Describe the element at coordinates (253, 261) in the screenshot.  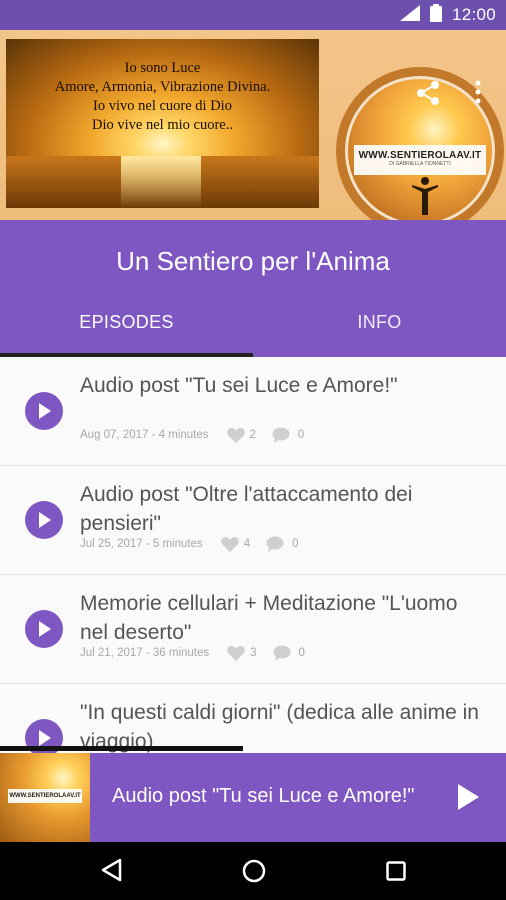
I see `page-title: Un Sentiero per l'Anima` at that location.